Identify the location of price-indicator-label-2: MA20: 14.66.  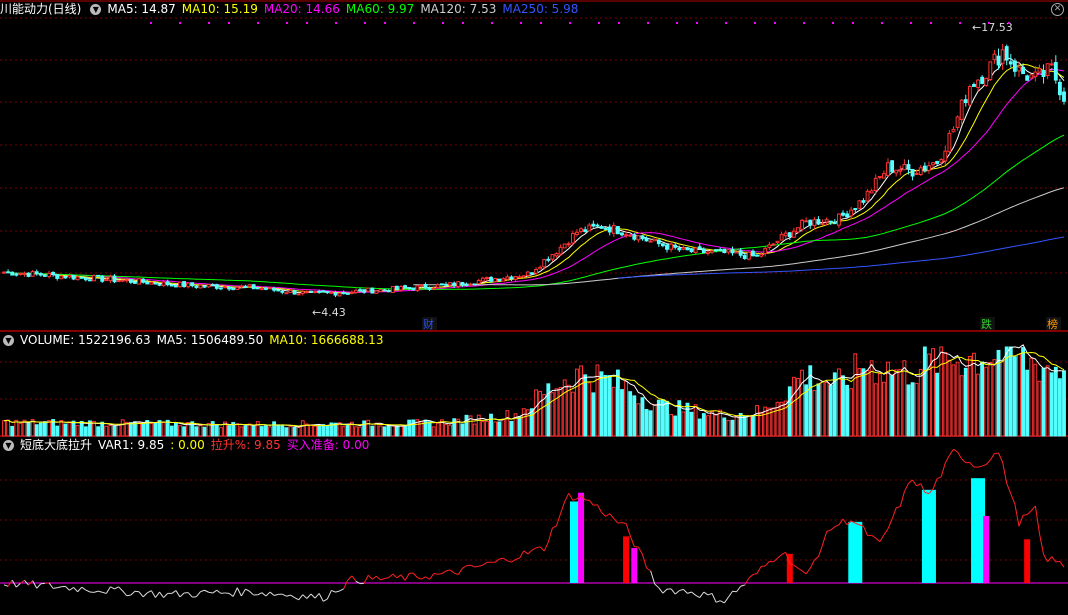
(301, 9).